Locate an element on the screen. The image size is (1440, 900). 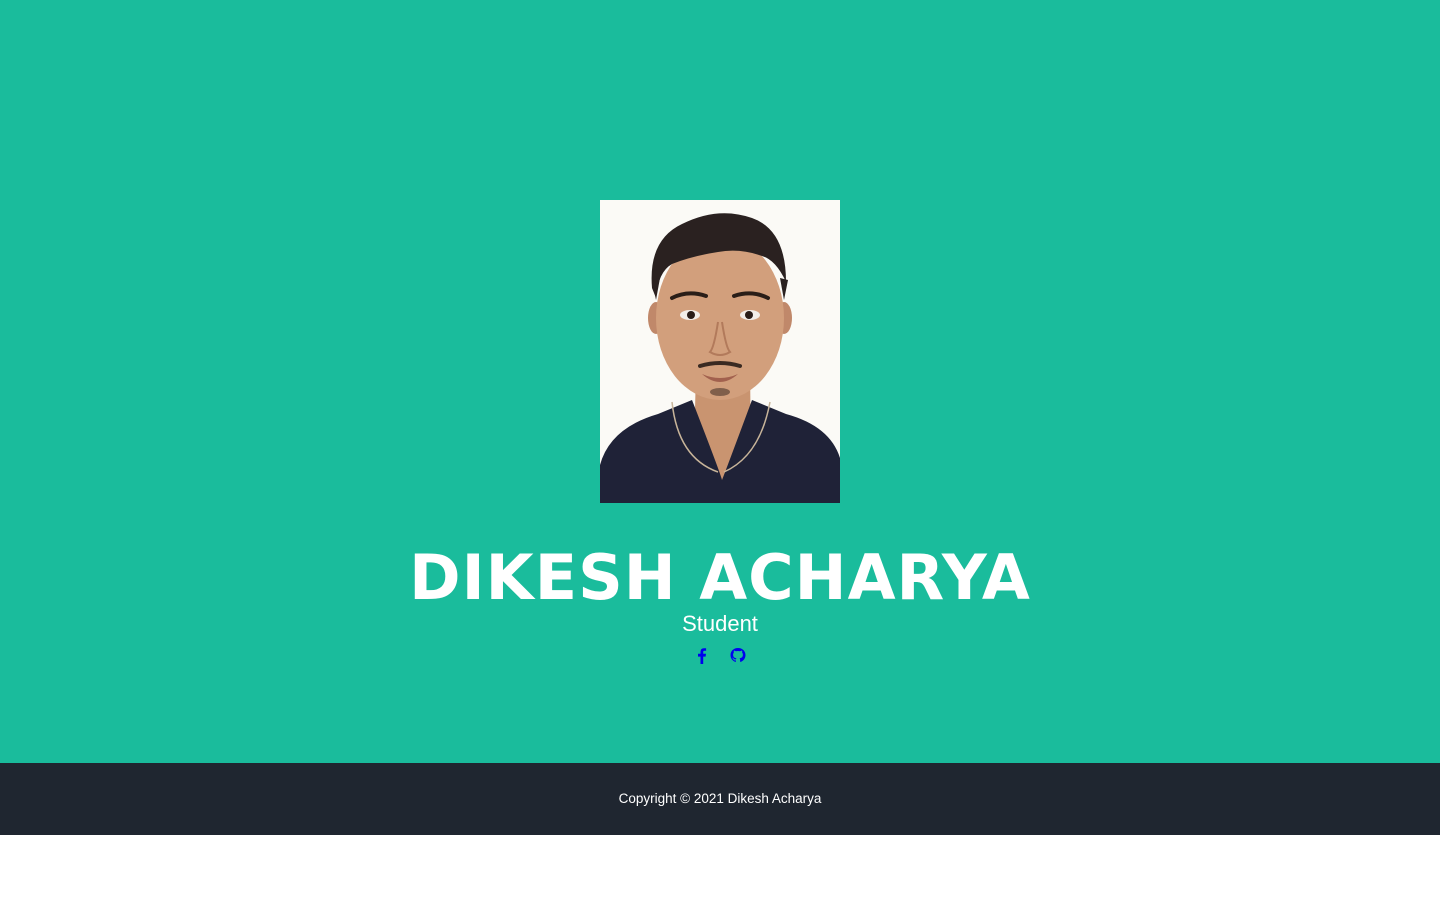
profile-name: DIKESH ACHARYA is located at coordinates (720, 577).